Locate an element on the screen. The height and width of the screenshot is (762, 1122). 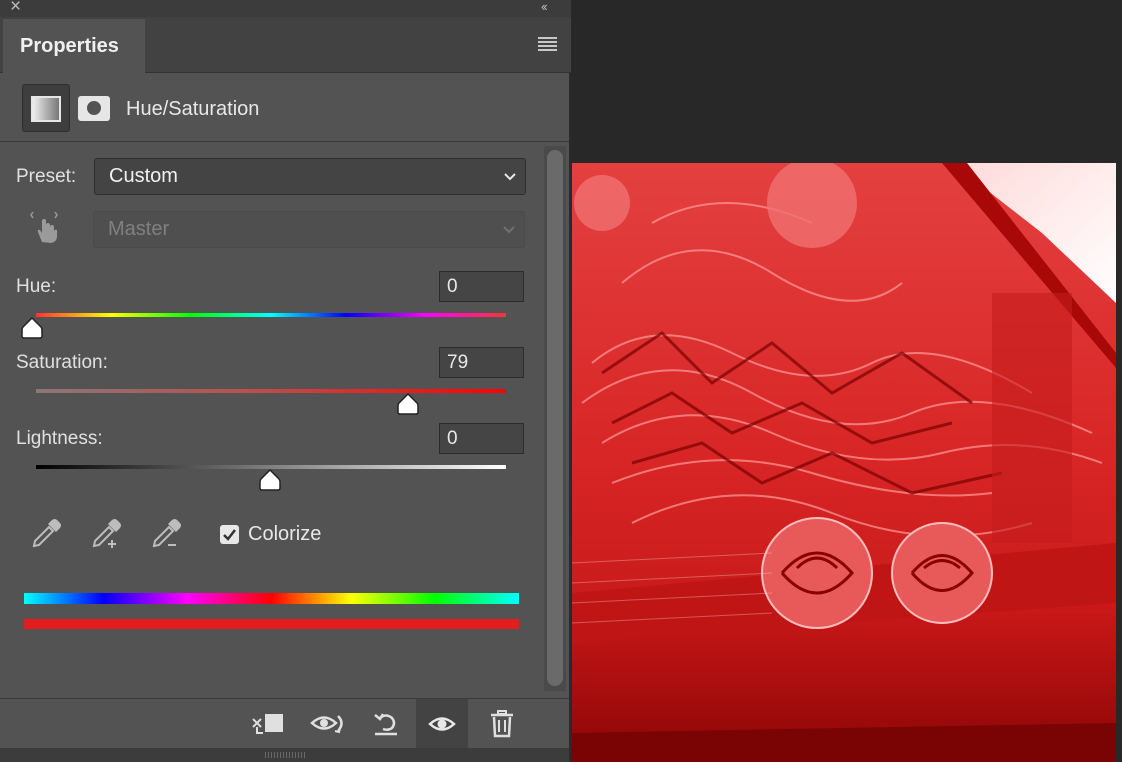
panel-menu-icon is located at coordinates (547, 44).